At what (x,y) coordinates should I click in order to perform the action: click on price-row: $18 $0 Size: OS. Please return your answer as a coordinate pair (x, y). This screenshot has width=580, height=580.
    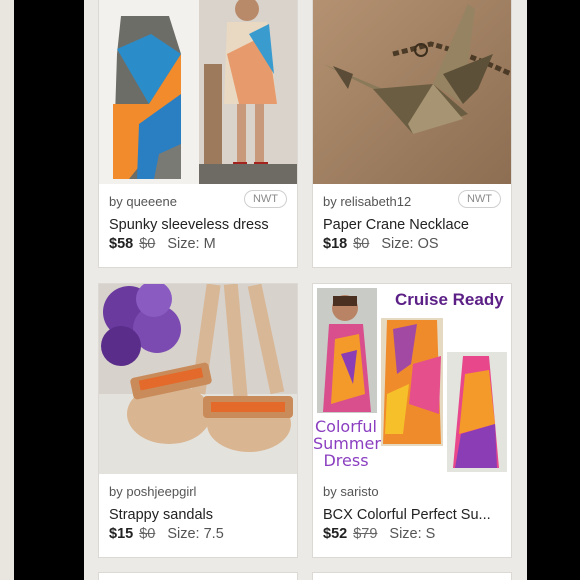
    Looking at the image, I should click on (381, 244).